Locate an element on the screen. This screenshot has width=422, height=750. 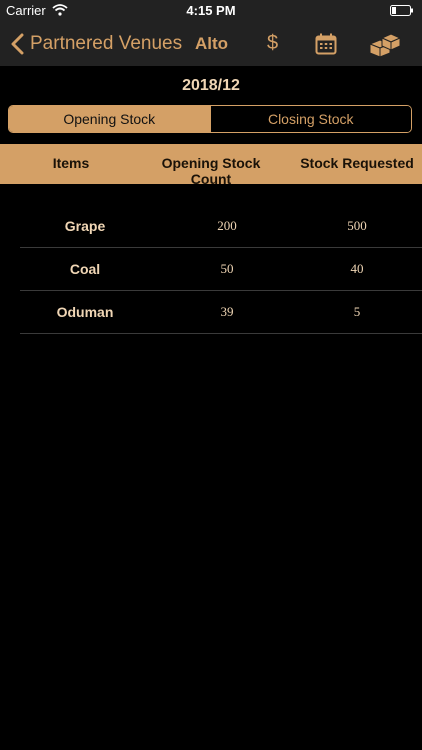
requested-count: 40 is located at coordinates (357, 268).